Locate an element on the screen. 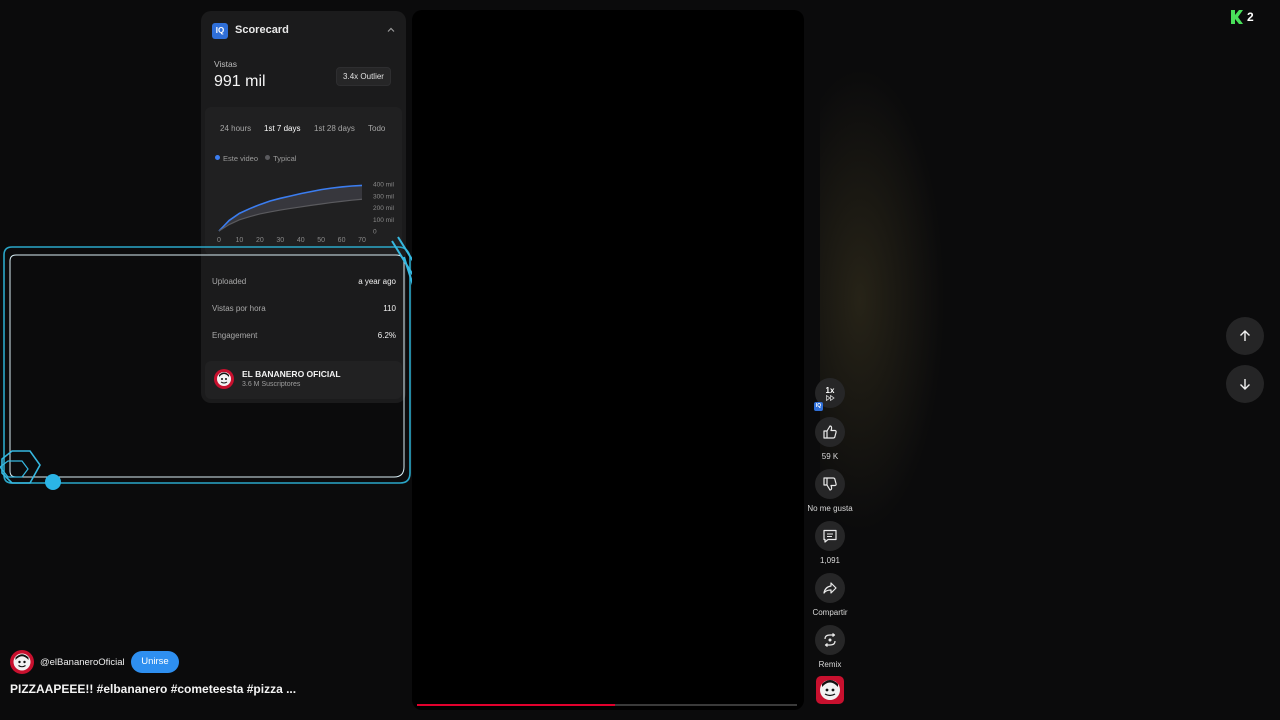 Image resolution: width=1280 pixels, height=720 pixels. comments-action: 1,091 is located at coordinates (830, 543).